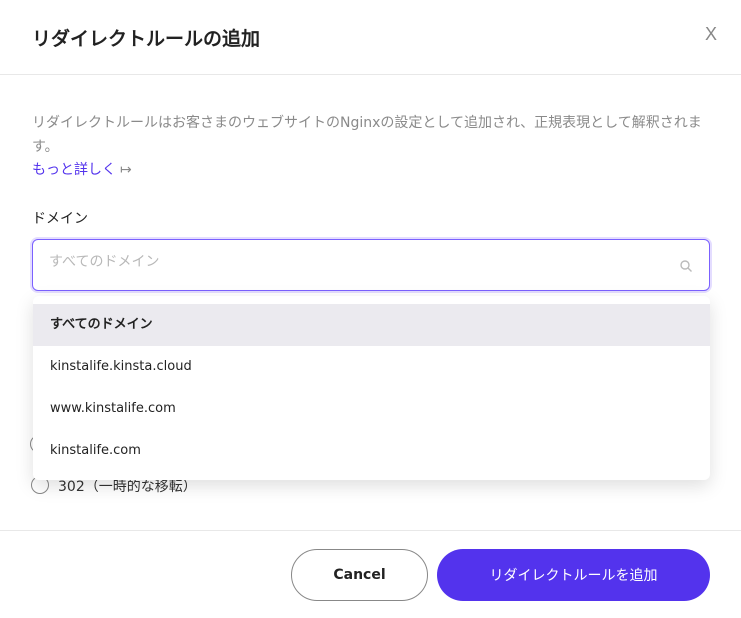  Describe the element at coordinates (371, 367) in the screenshot. I see `domain-option: kinstalife.kinsta.cloud` at that location.